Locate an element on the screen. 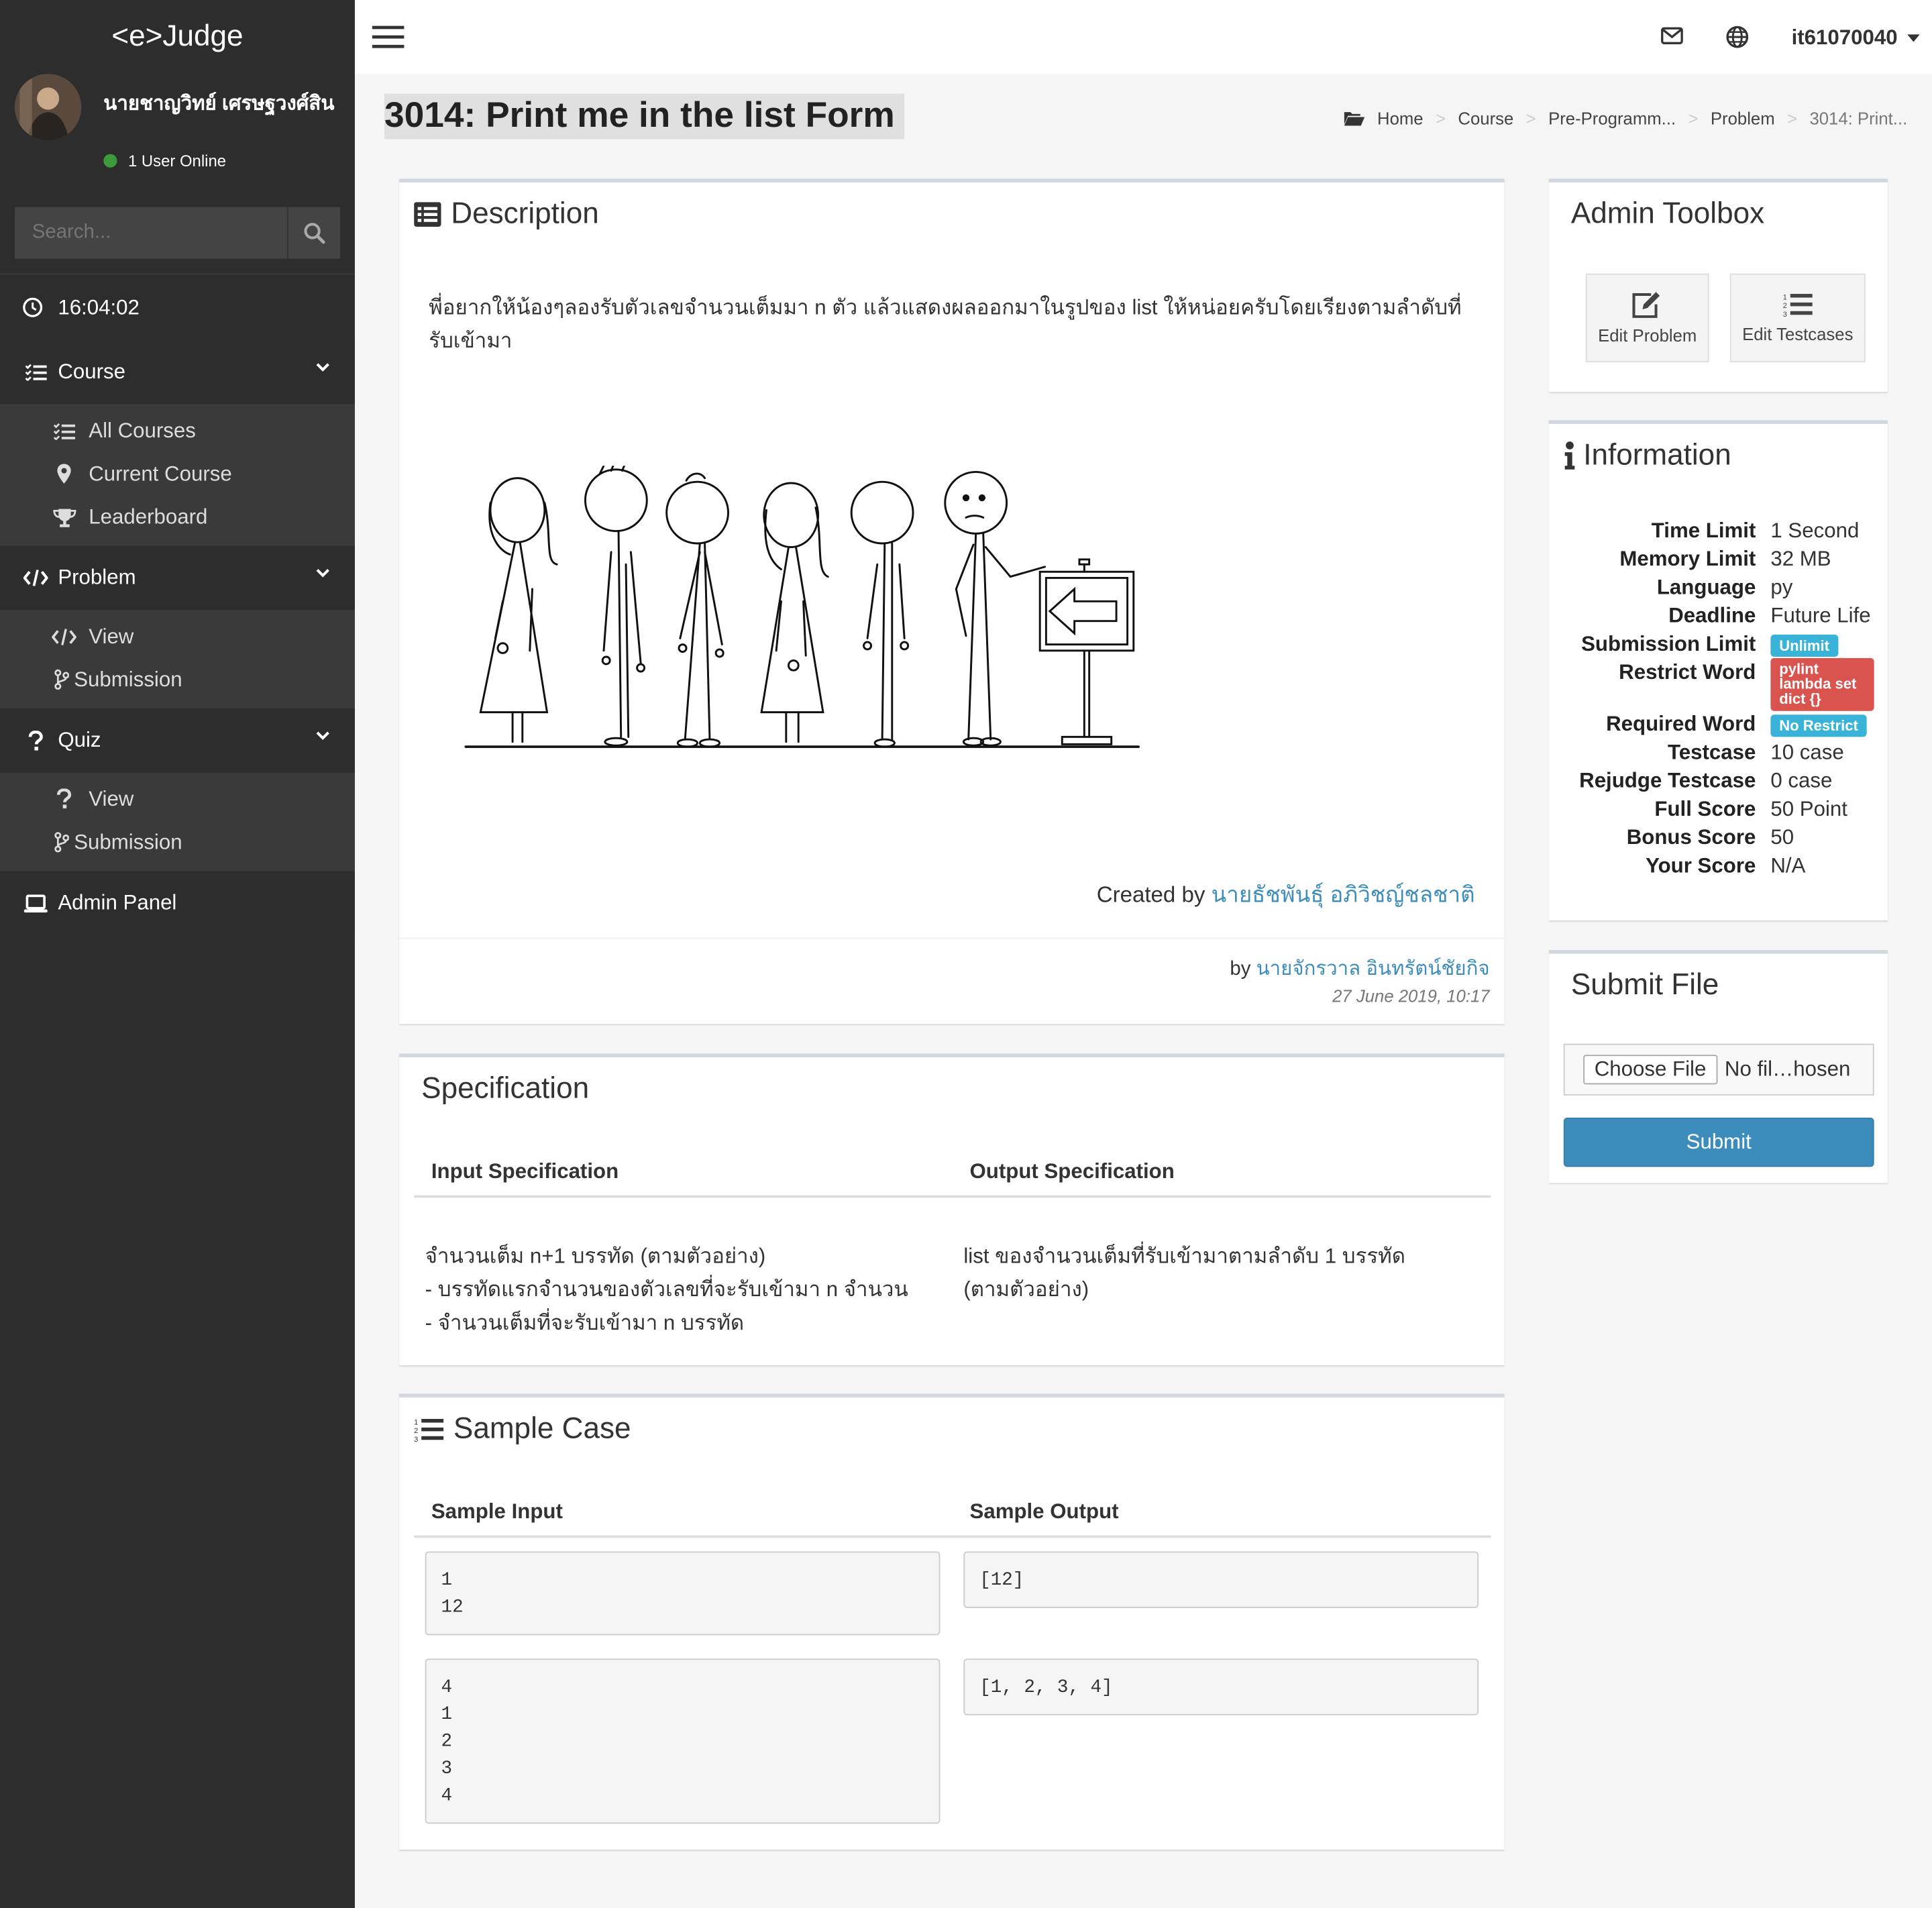 The width and height of the screenshot is (1932, 1908). sidebar-item-label: Submission is located at coordinates (128, 841).